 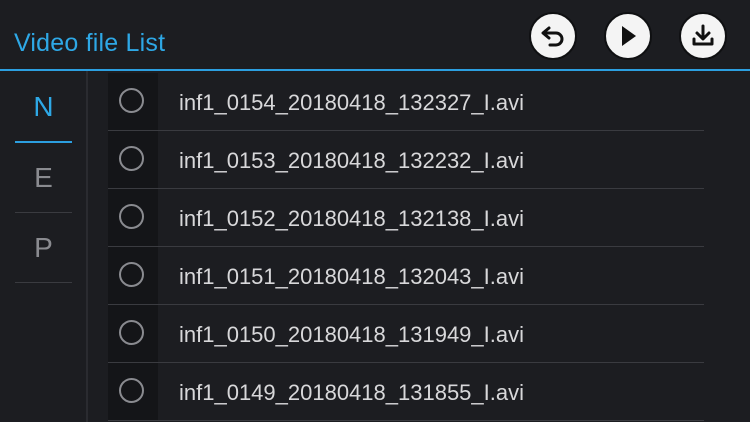 What do you see at coordinates (351, 392) in the screenshot?
I see `file-name: inf1_0149_20180418_131855_I.avi` at bounding box center [351, 392].